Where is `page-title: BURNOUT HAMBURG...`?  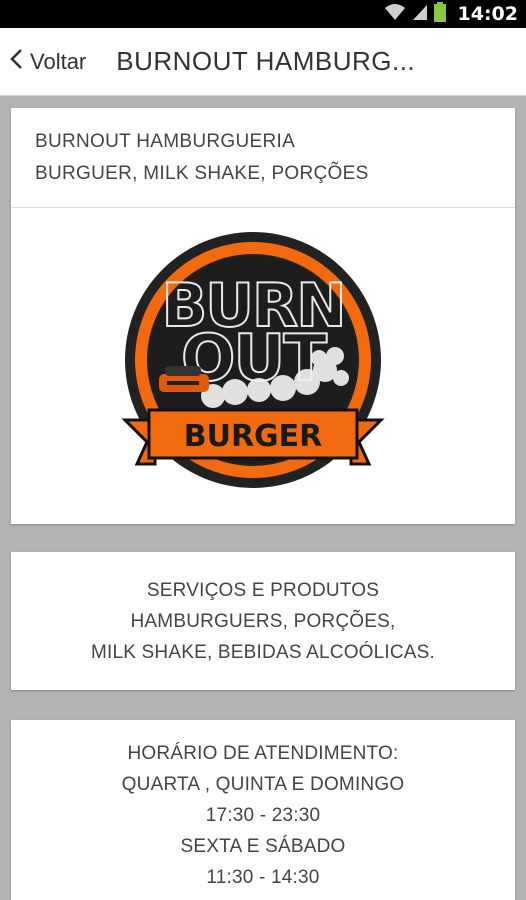
page-title: BURNOUT HAMBURG... is located at coordinates (266, 61).